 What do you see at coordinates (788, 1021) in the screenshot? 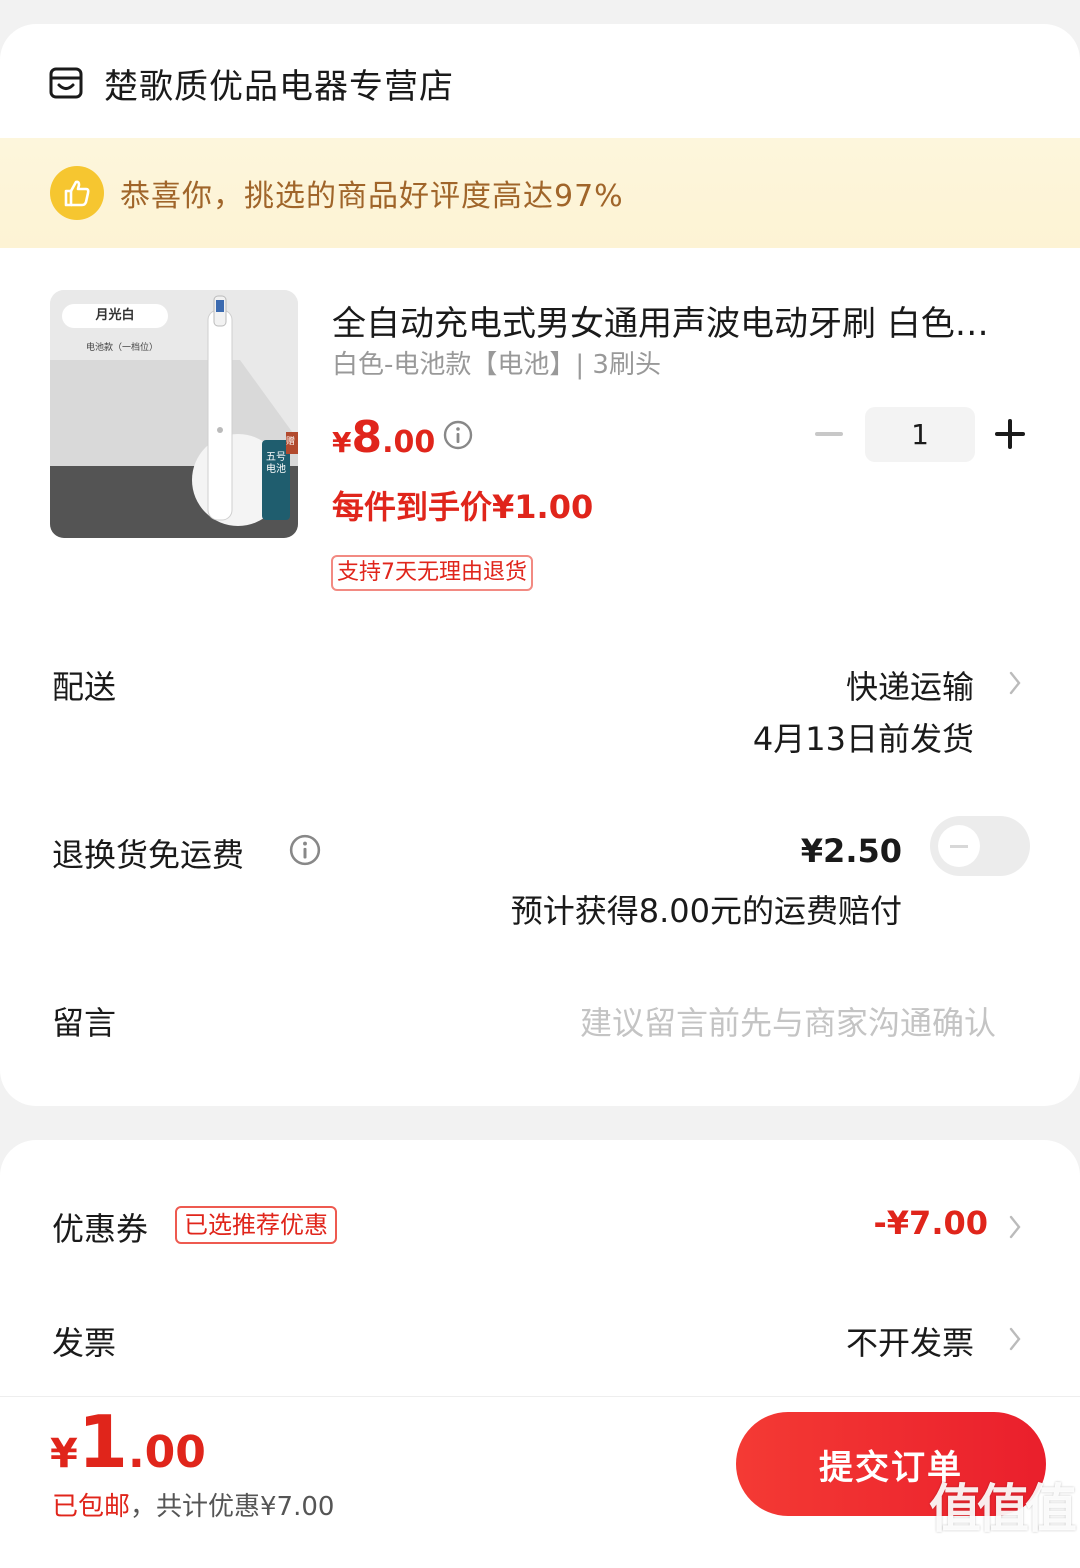
I see `remark-input: 建议留言前先与商家沟通确认` at bounding box center [788, 1021].